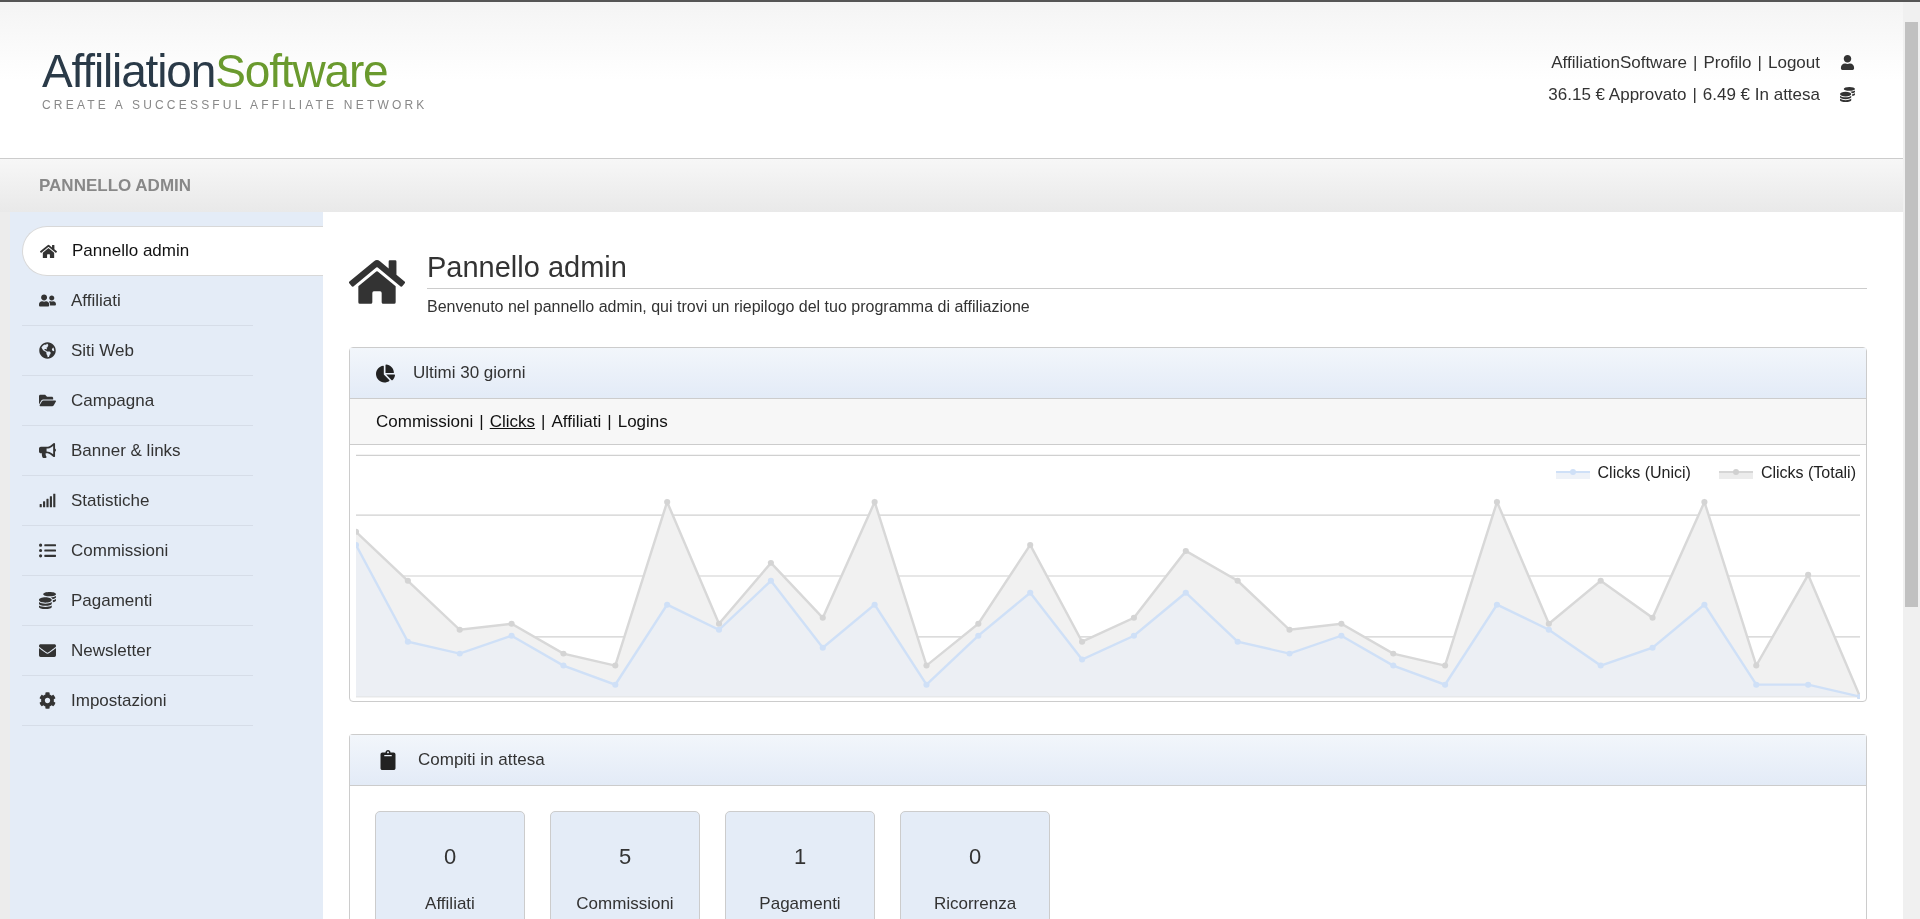 The height and width of the screenshot is (919, 1920). What do you see at coordinates (512, 421) in the screenshot?
I see `chart-tab: Clicks` at bounding box center [512, 421].